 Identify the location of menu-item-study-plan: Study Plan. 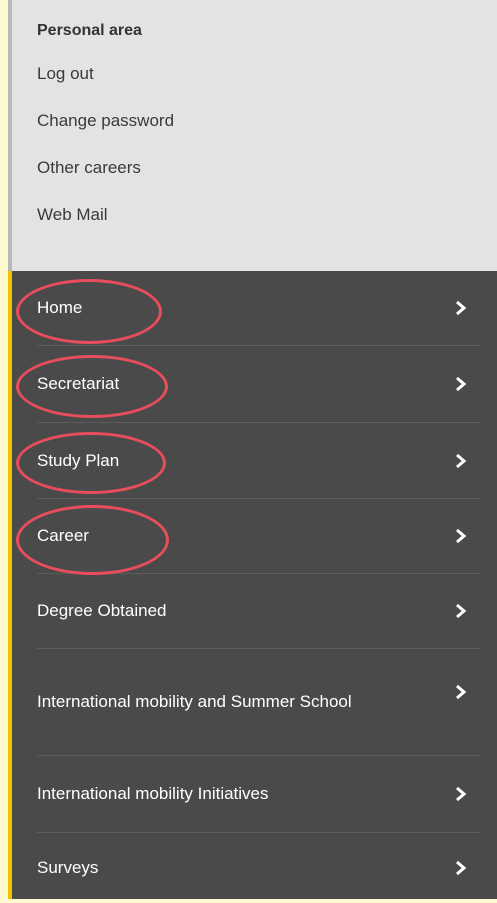
(259, 461).